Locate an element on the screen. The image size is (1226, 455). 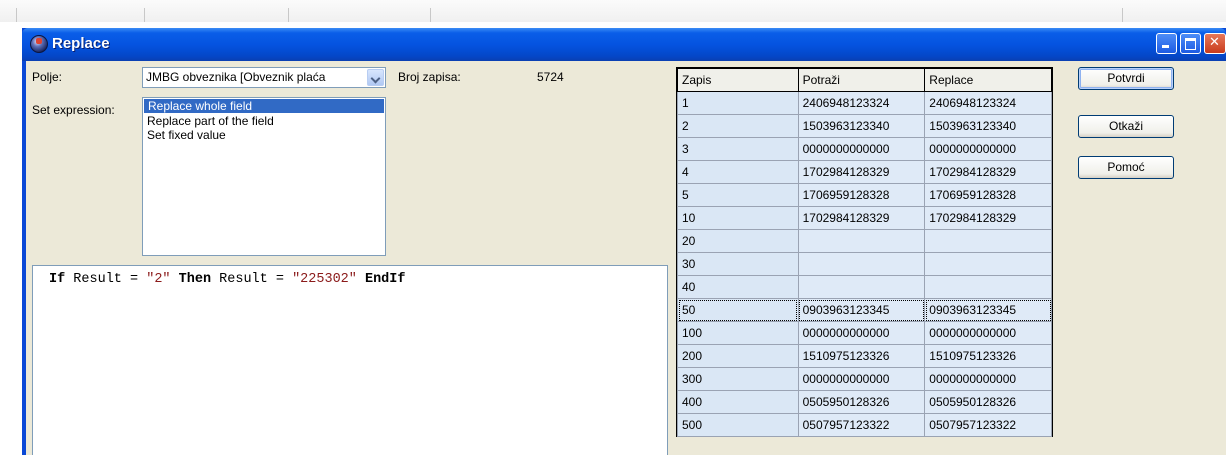
table-cell: 1 is located at coordinates (738, 103).